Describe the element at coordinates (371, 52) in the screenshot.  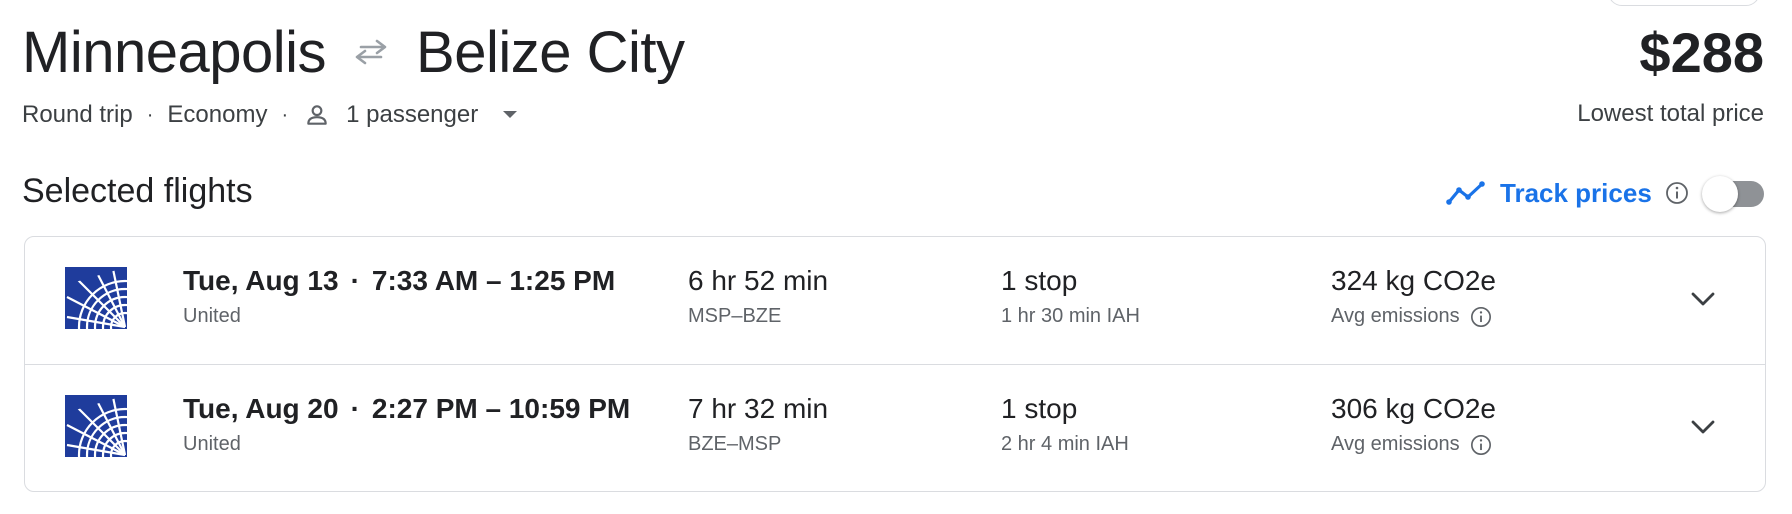
I see `swap-arrows-icon` at that location.